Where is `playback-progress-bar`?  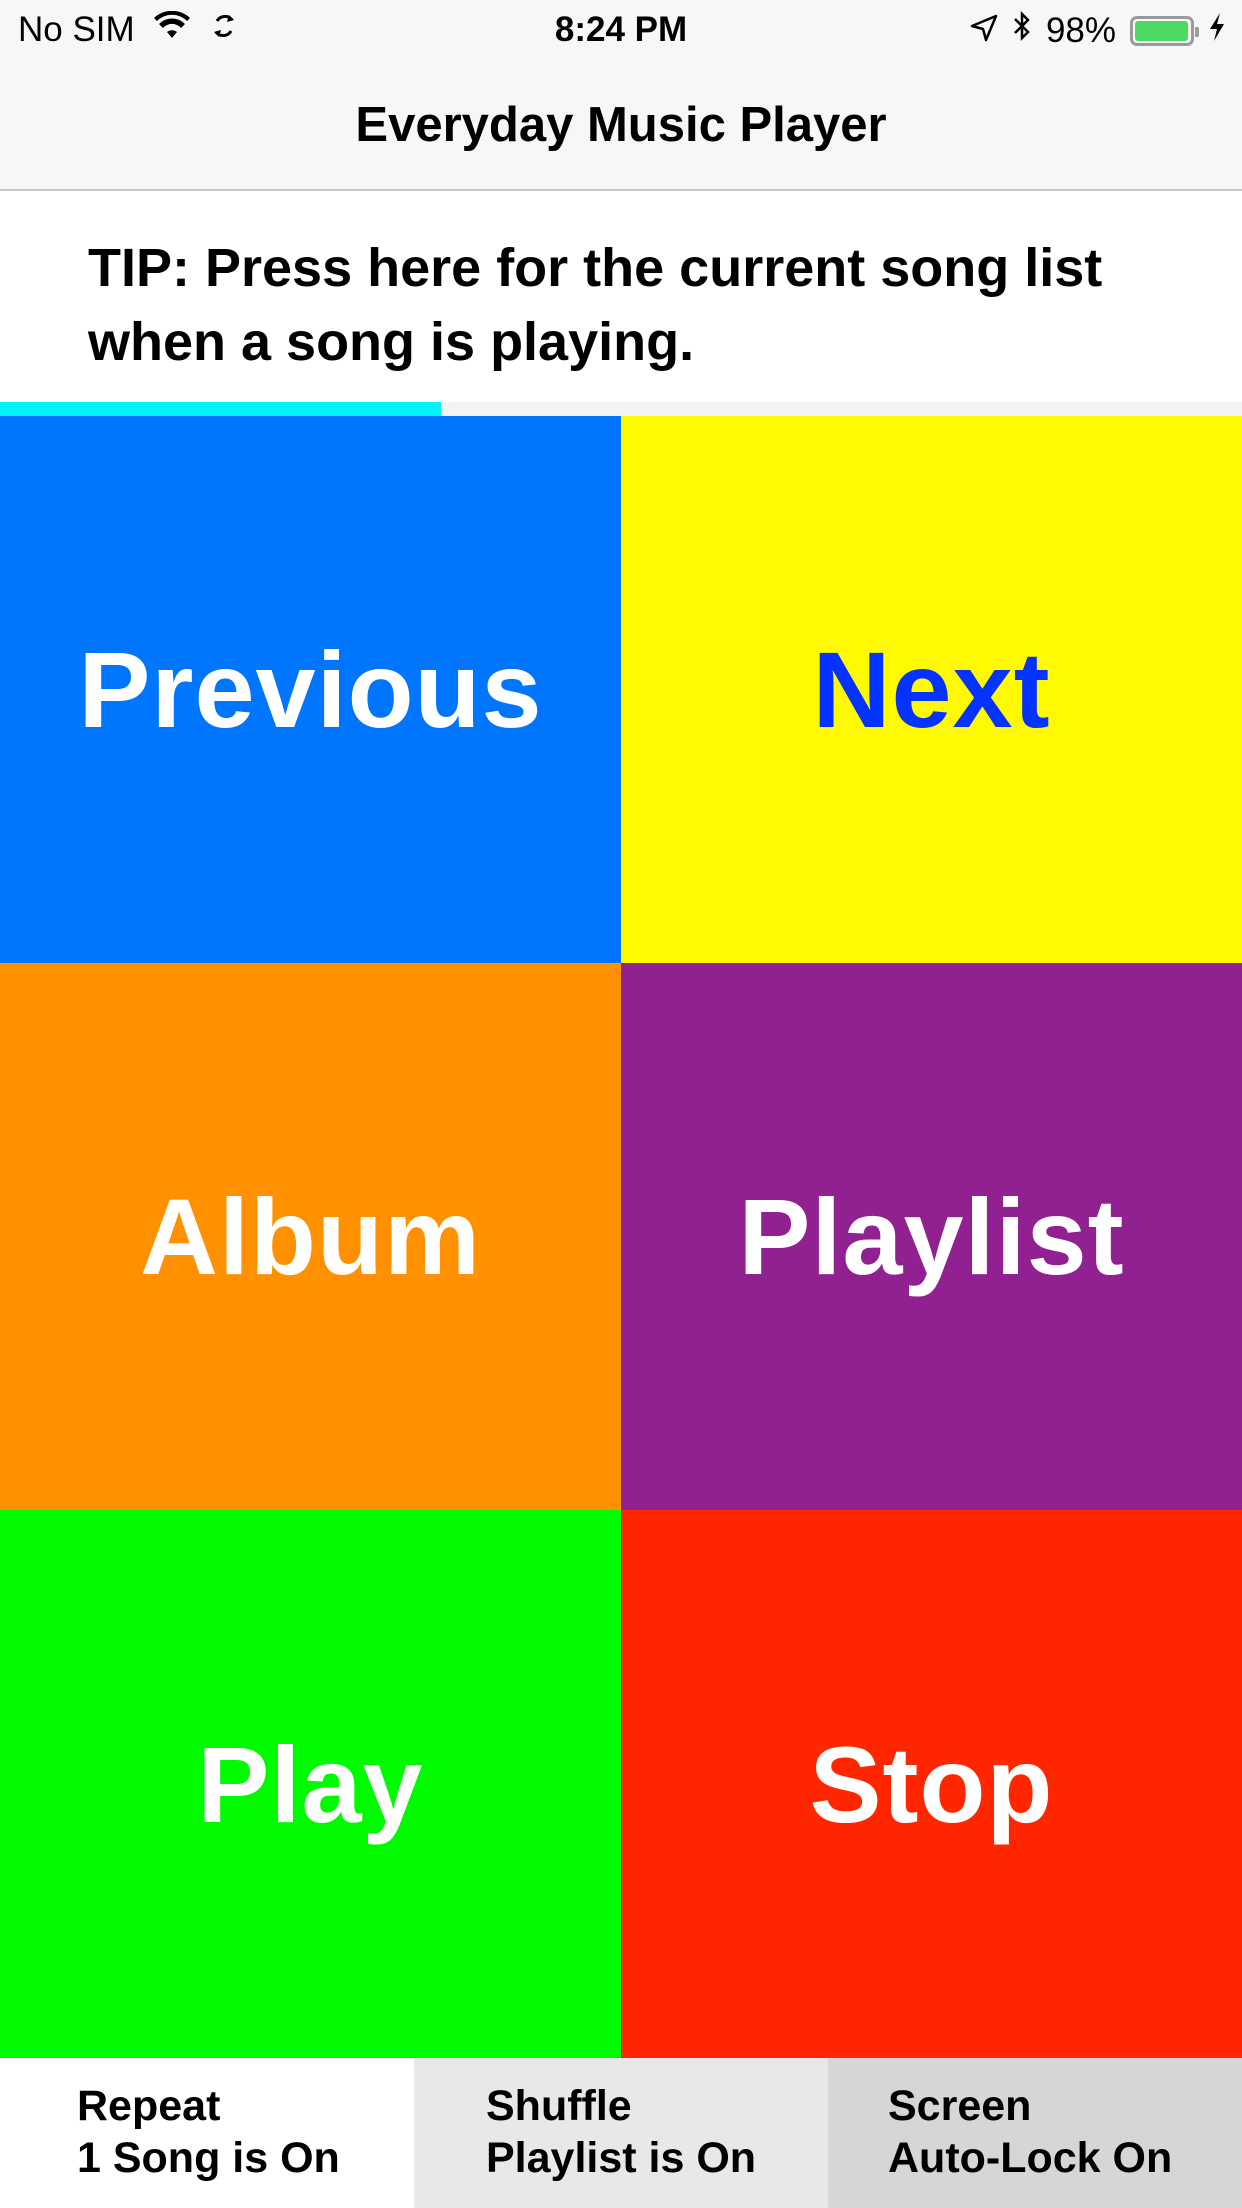
playback-progress-bar is located at coordinates (621, 409).